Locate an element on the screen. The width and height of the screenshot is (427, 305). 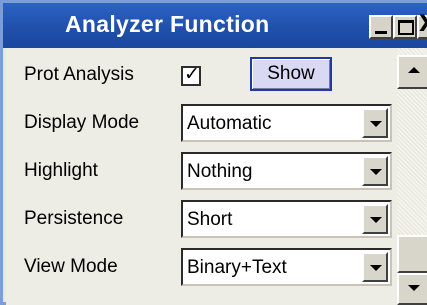
view-mode-label: View Mode is located at coordinates (71, 266).